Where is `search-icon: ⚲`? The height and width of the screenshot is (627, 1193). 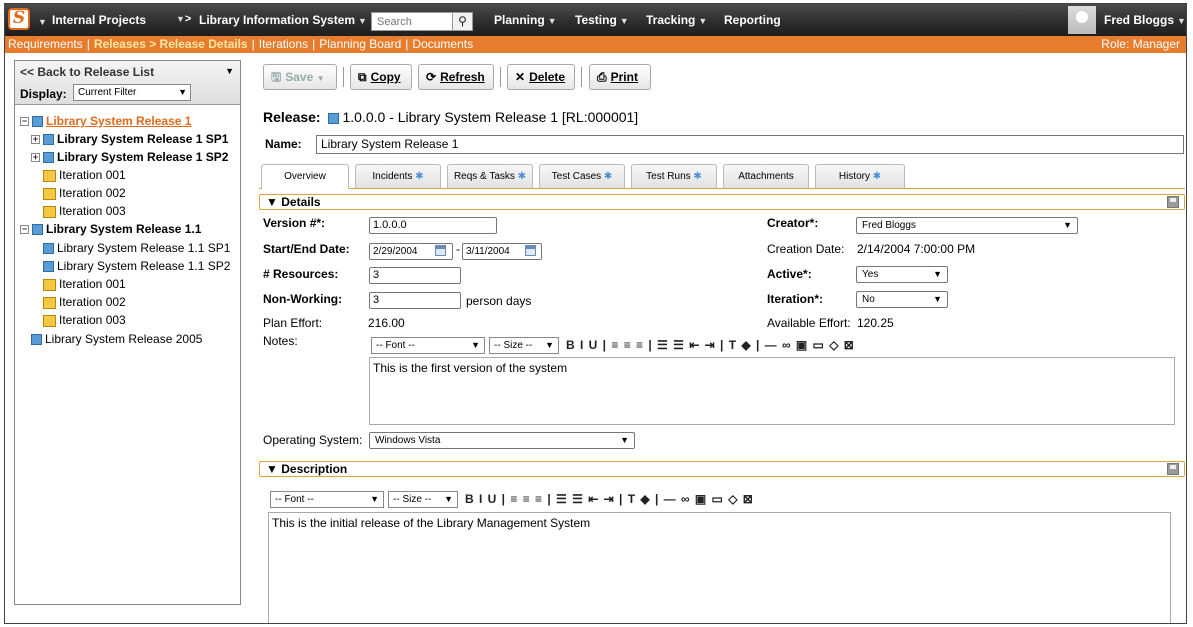
search-icon: ⚲ is located at coordinates (462, 21).